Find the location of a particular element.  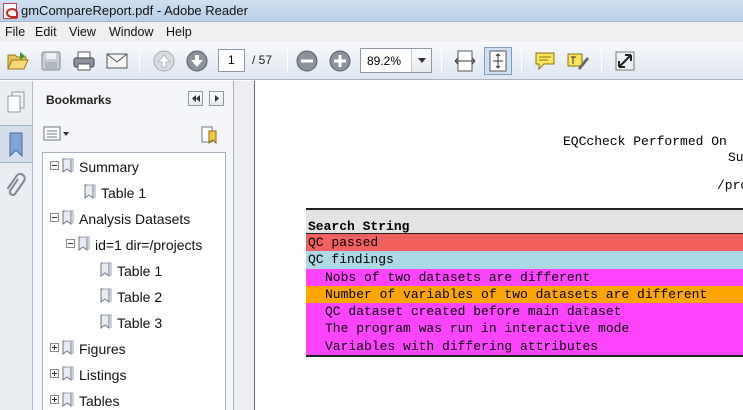

table-cell: QC passed is located at coordinates (343, 242).